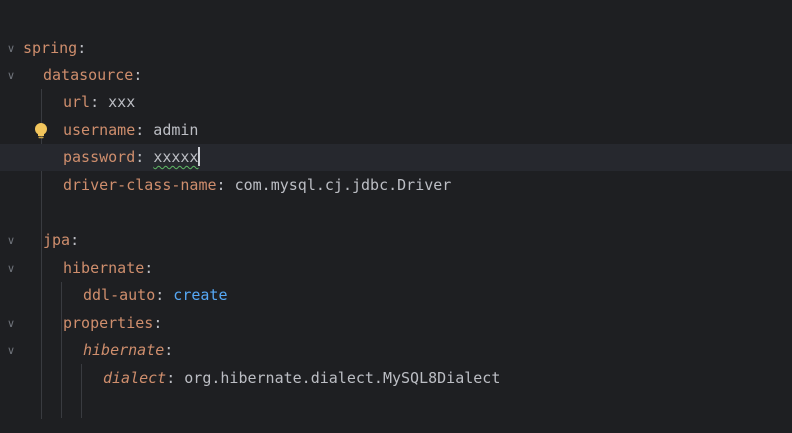  I want to click on yaml-key: driver-class-name, so click(140, 185).